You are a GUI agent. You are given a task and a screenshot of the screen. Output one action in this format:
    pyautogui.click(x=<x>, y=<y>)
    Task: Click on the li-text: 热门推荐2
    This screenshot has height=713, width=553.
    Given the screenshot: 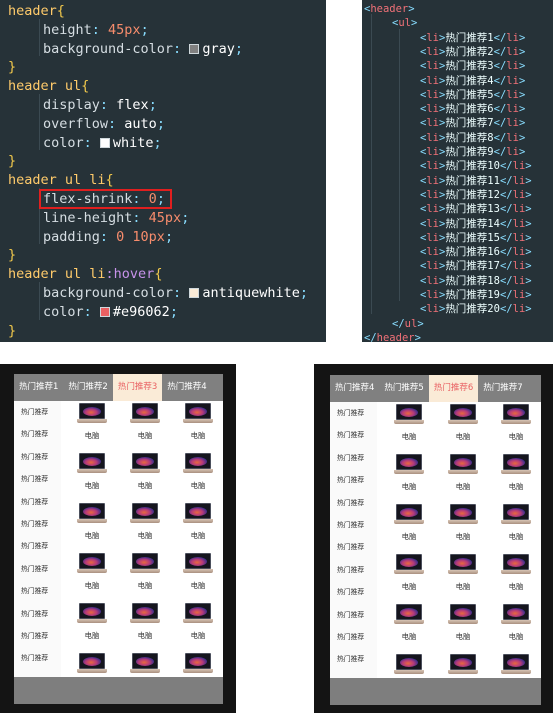 What is the action you would take?
    pyautogui.click(x=469, y=51)
    